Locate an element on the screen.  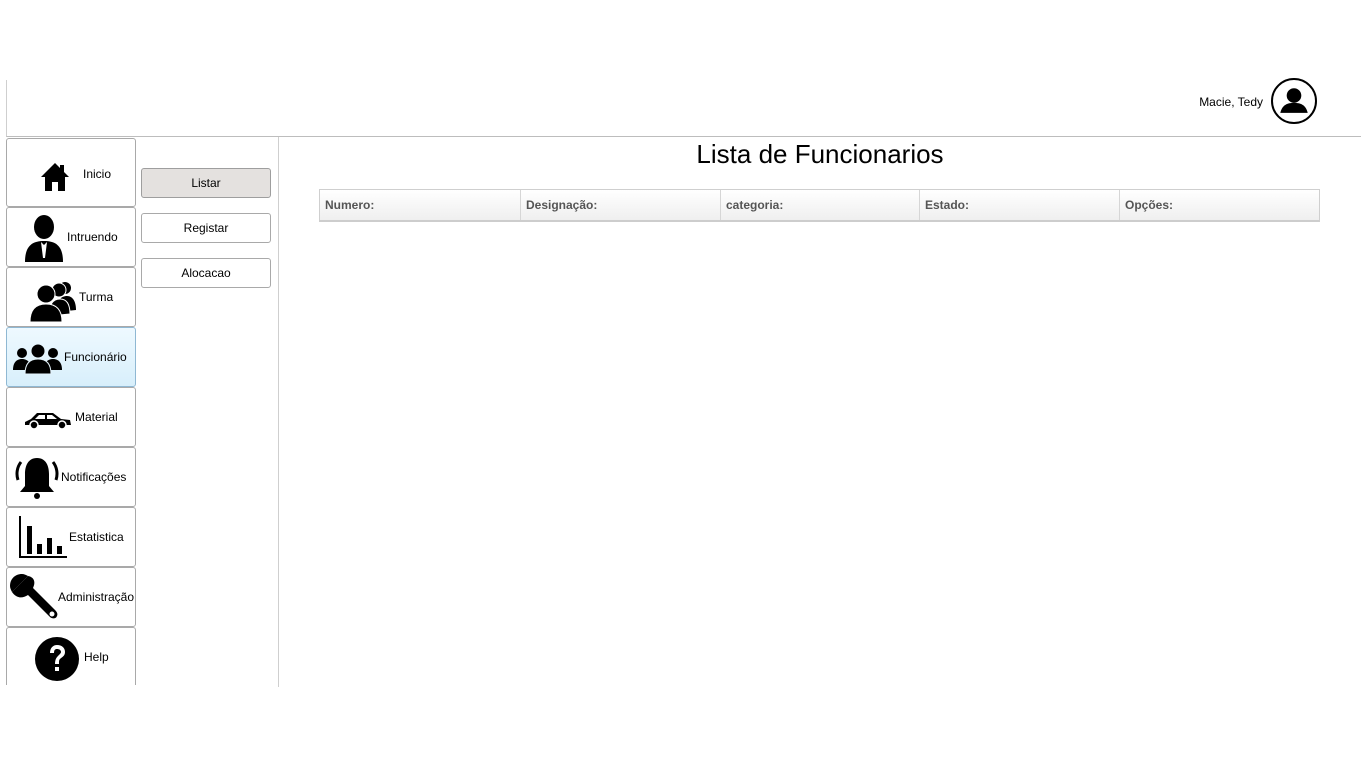
sidebar-item-funcionario: Funcionário is located at coordinates (71, 357).